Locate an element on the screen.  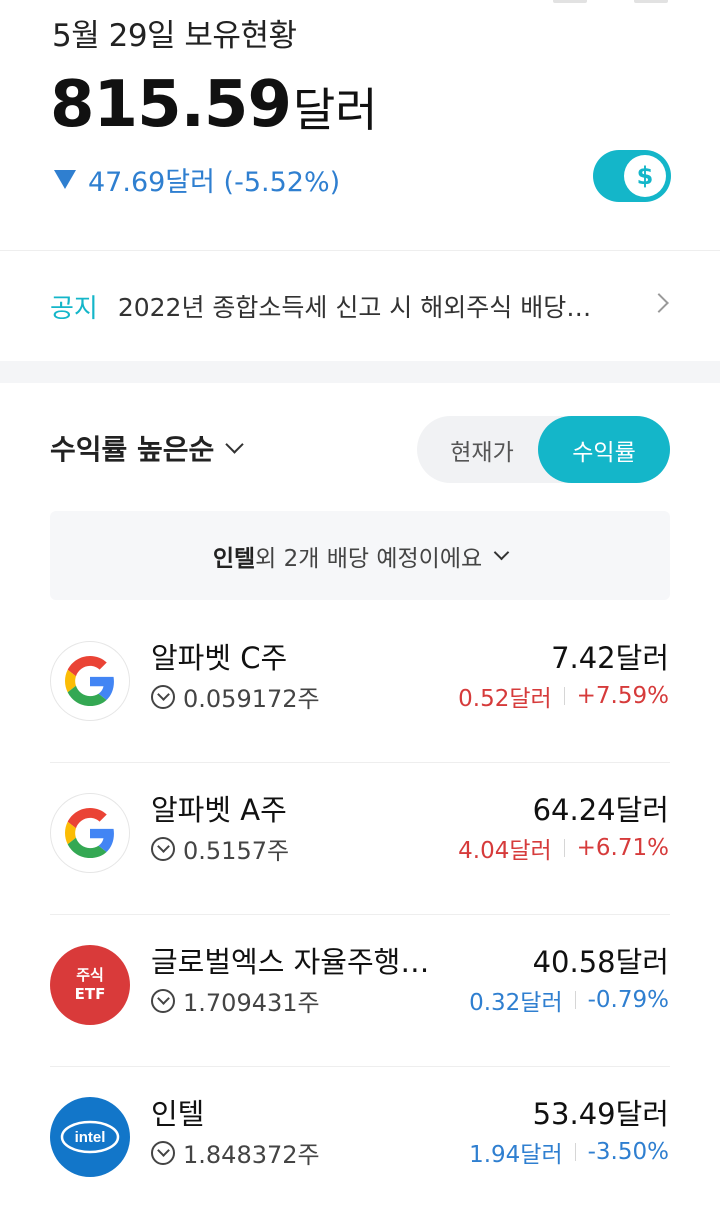
etf-logo-line2: ETF is located at coordinates (90, 994).